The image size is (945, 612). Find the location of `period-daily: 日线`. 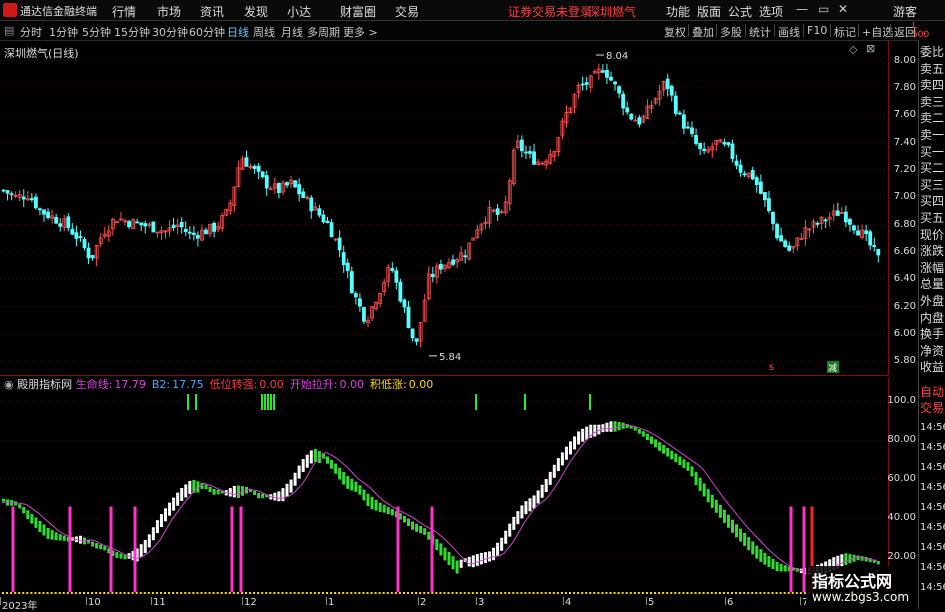

period-daily: 日线 is located at coordinates (238, 32).